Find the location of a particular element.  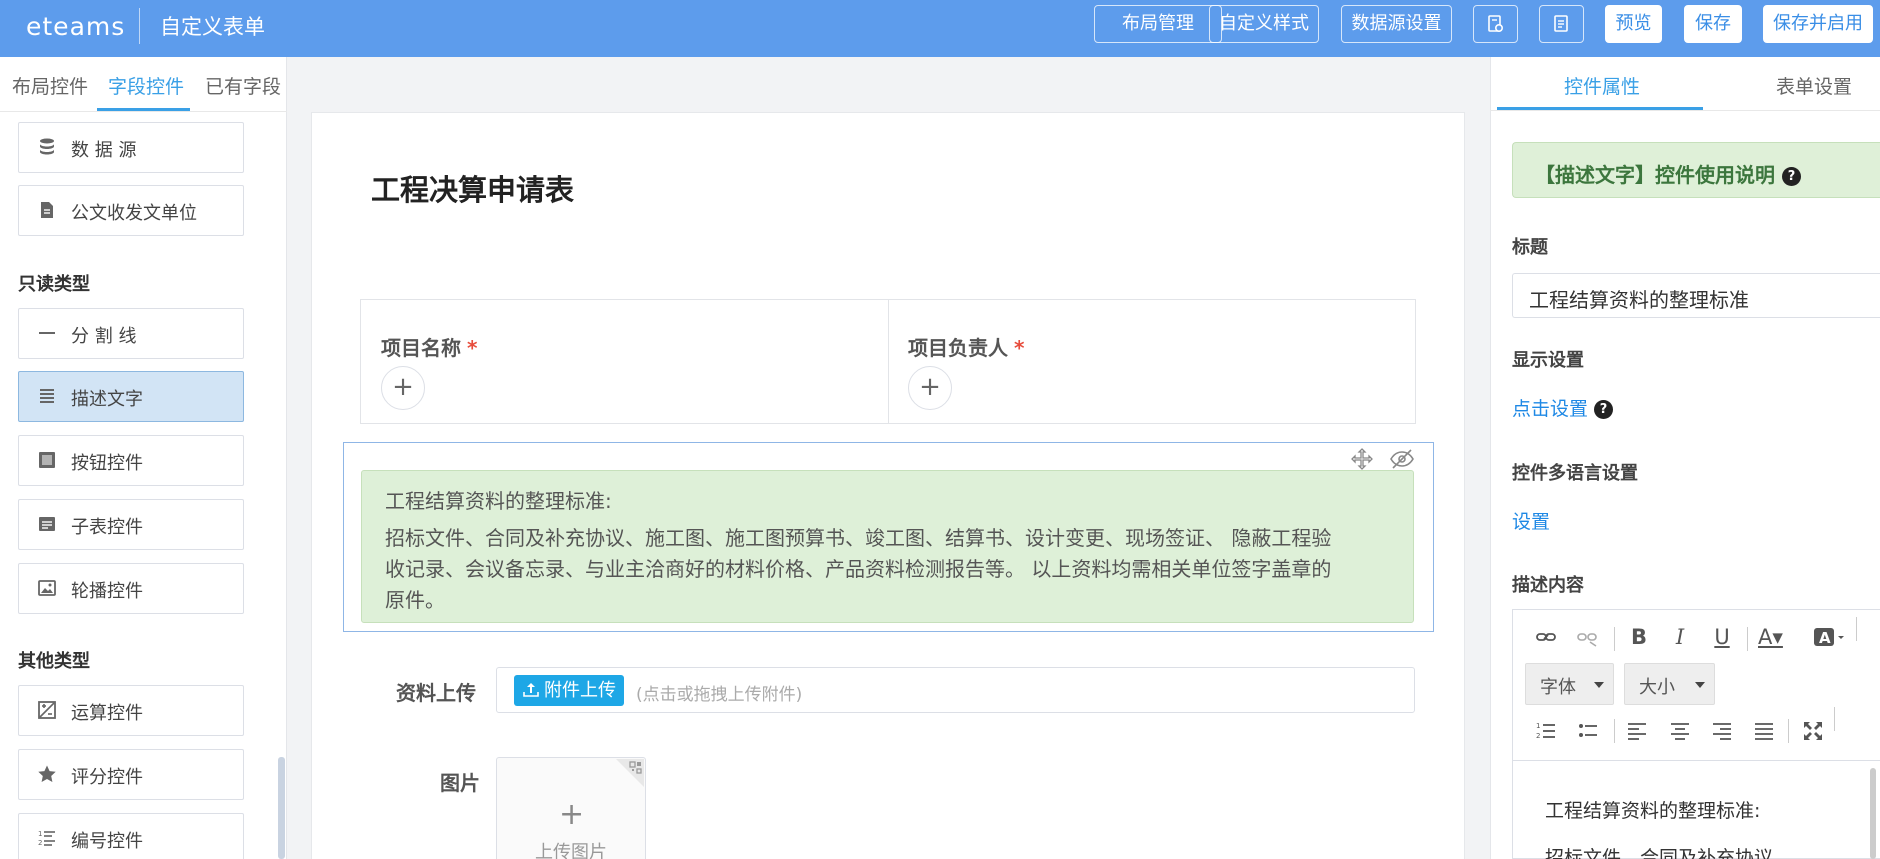

control-rating: 评分控件 is located at coordinates (131, 774).